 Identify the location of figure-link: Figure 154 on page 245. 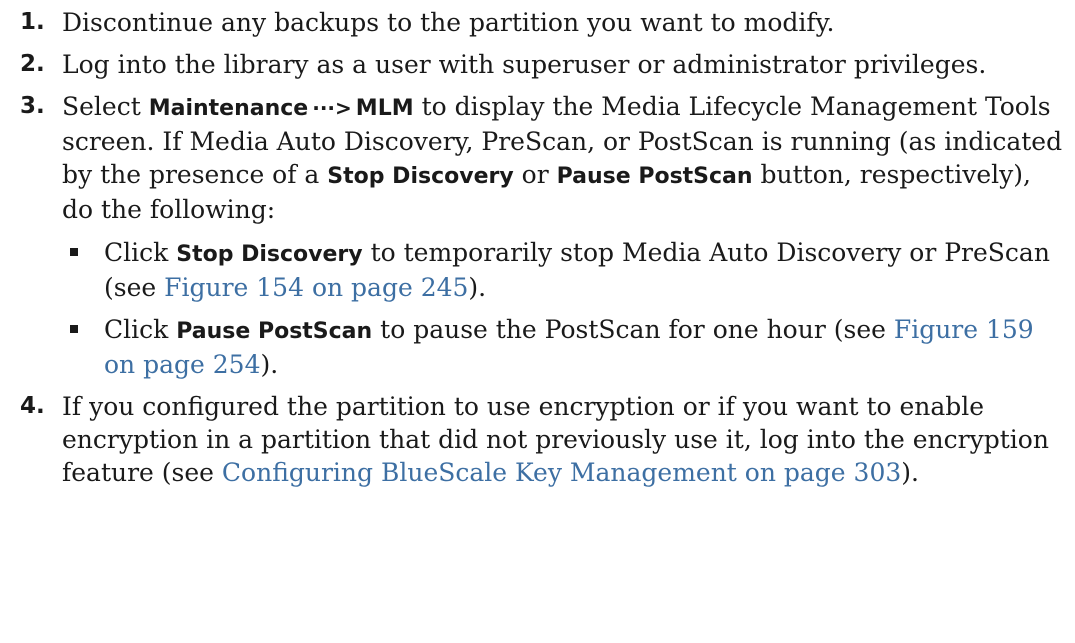
(316, 287).